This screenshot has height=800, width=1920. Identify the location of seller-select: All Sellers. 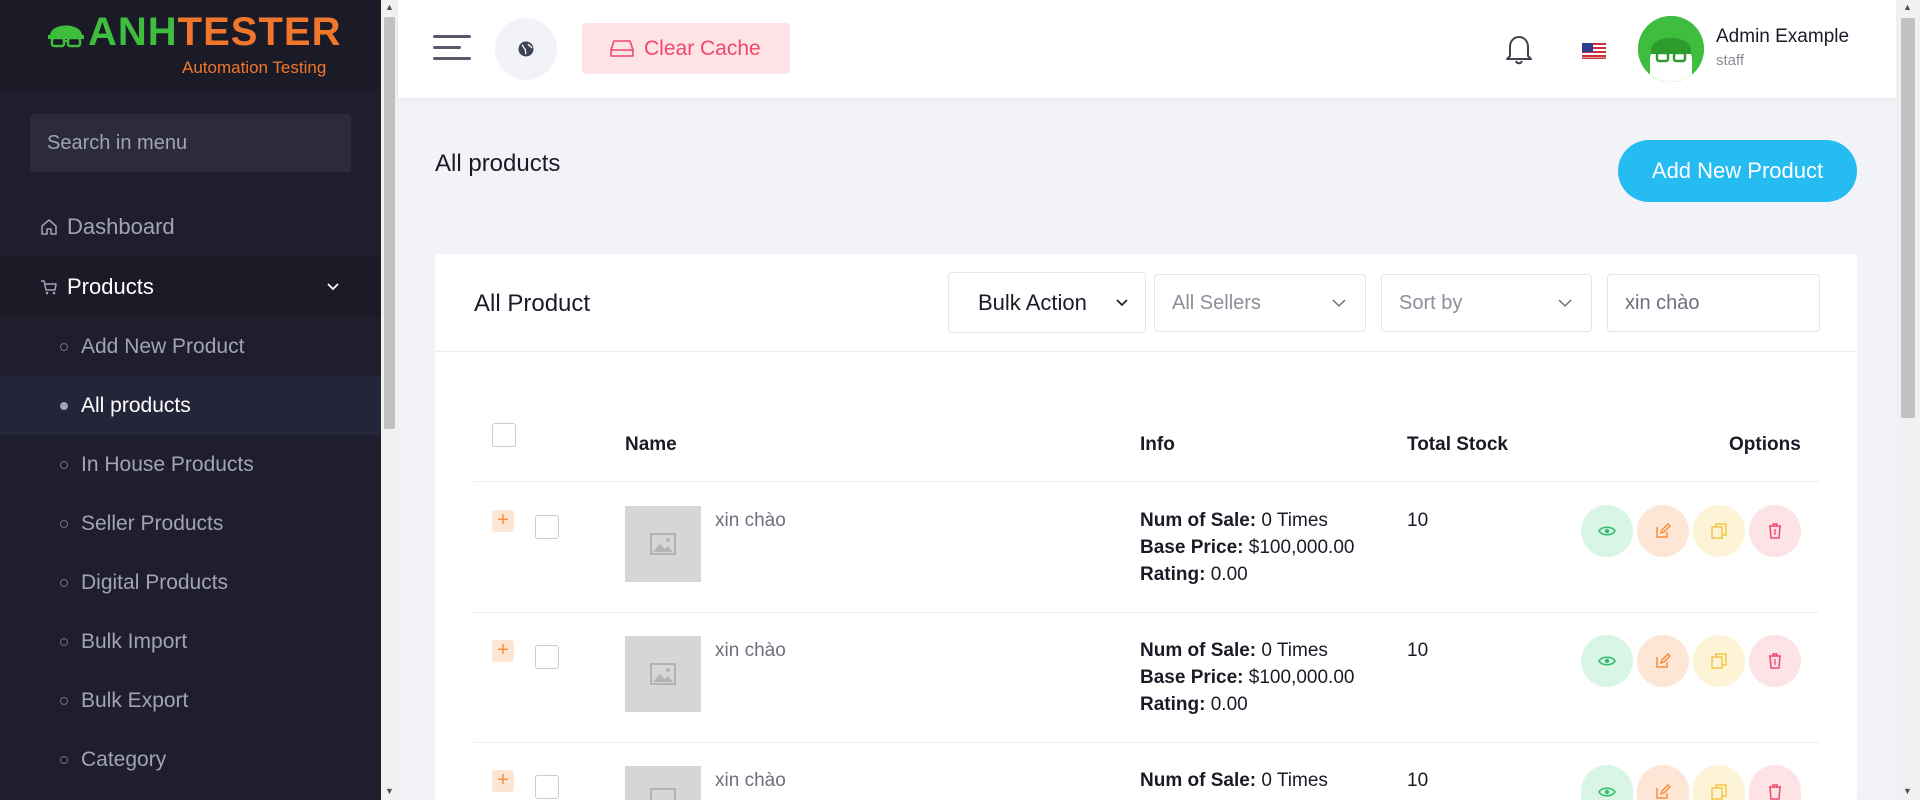
(1260, 303).